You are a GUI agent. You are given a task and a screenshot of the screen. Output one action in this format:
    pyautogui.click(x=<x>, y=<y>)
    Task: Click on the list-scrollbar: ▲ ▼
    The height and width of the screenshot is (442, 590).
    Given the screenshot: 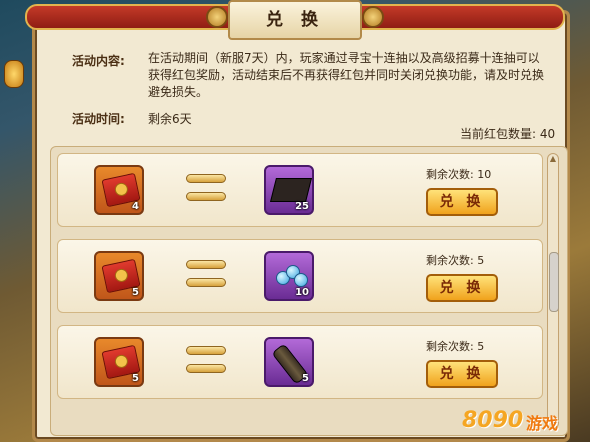 What is the action you would take?
    pyautogui.click(x=553, y=291)
    